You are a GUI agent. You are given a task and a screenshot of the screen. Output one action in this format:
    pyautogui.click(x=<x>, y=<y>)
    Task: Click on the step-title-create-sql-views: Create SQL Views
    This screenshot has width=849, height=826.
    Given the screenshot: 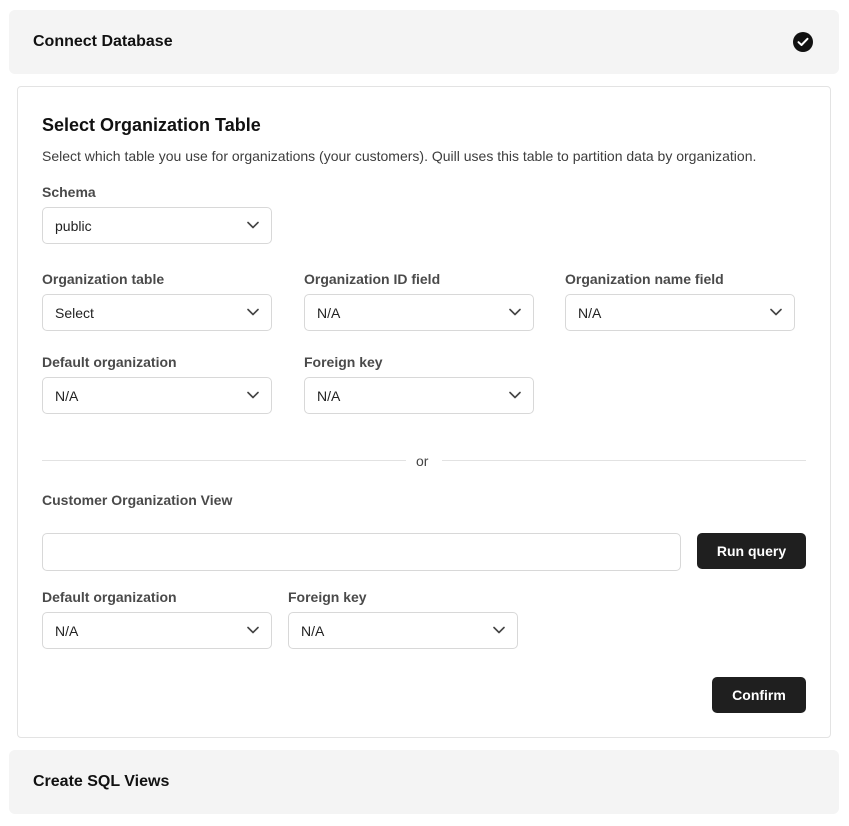 What is the action you would take?
    pyautogui.click(x=101, y=781)
    